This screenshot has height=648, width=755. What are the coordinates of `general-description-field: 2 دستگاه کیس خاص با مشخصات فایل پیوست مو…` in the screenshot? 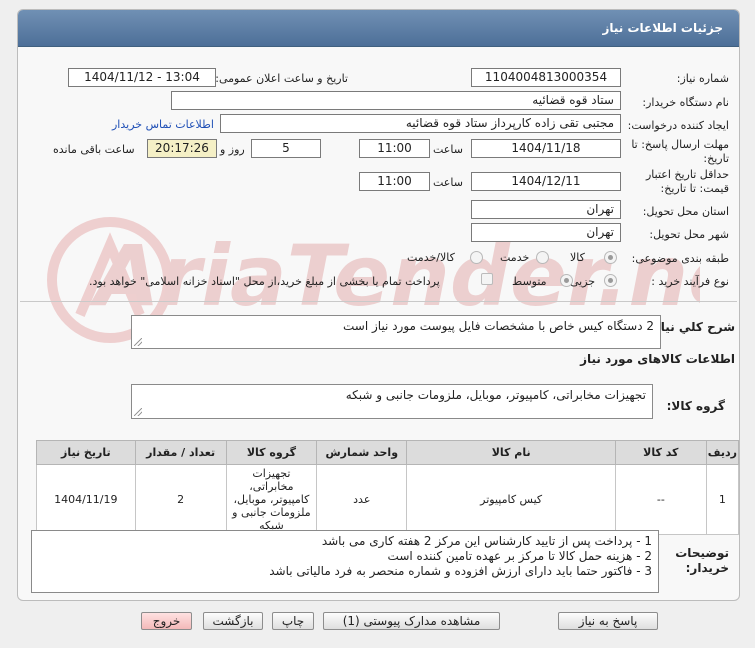 It's located at (396, 332).